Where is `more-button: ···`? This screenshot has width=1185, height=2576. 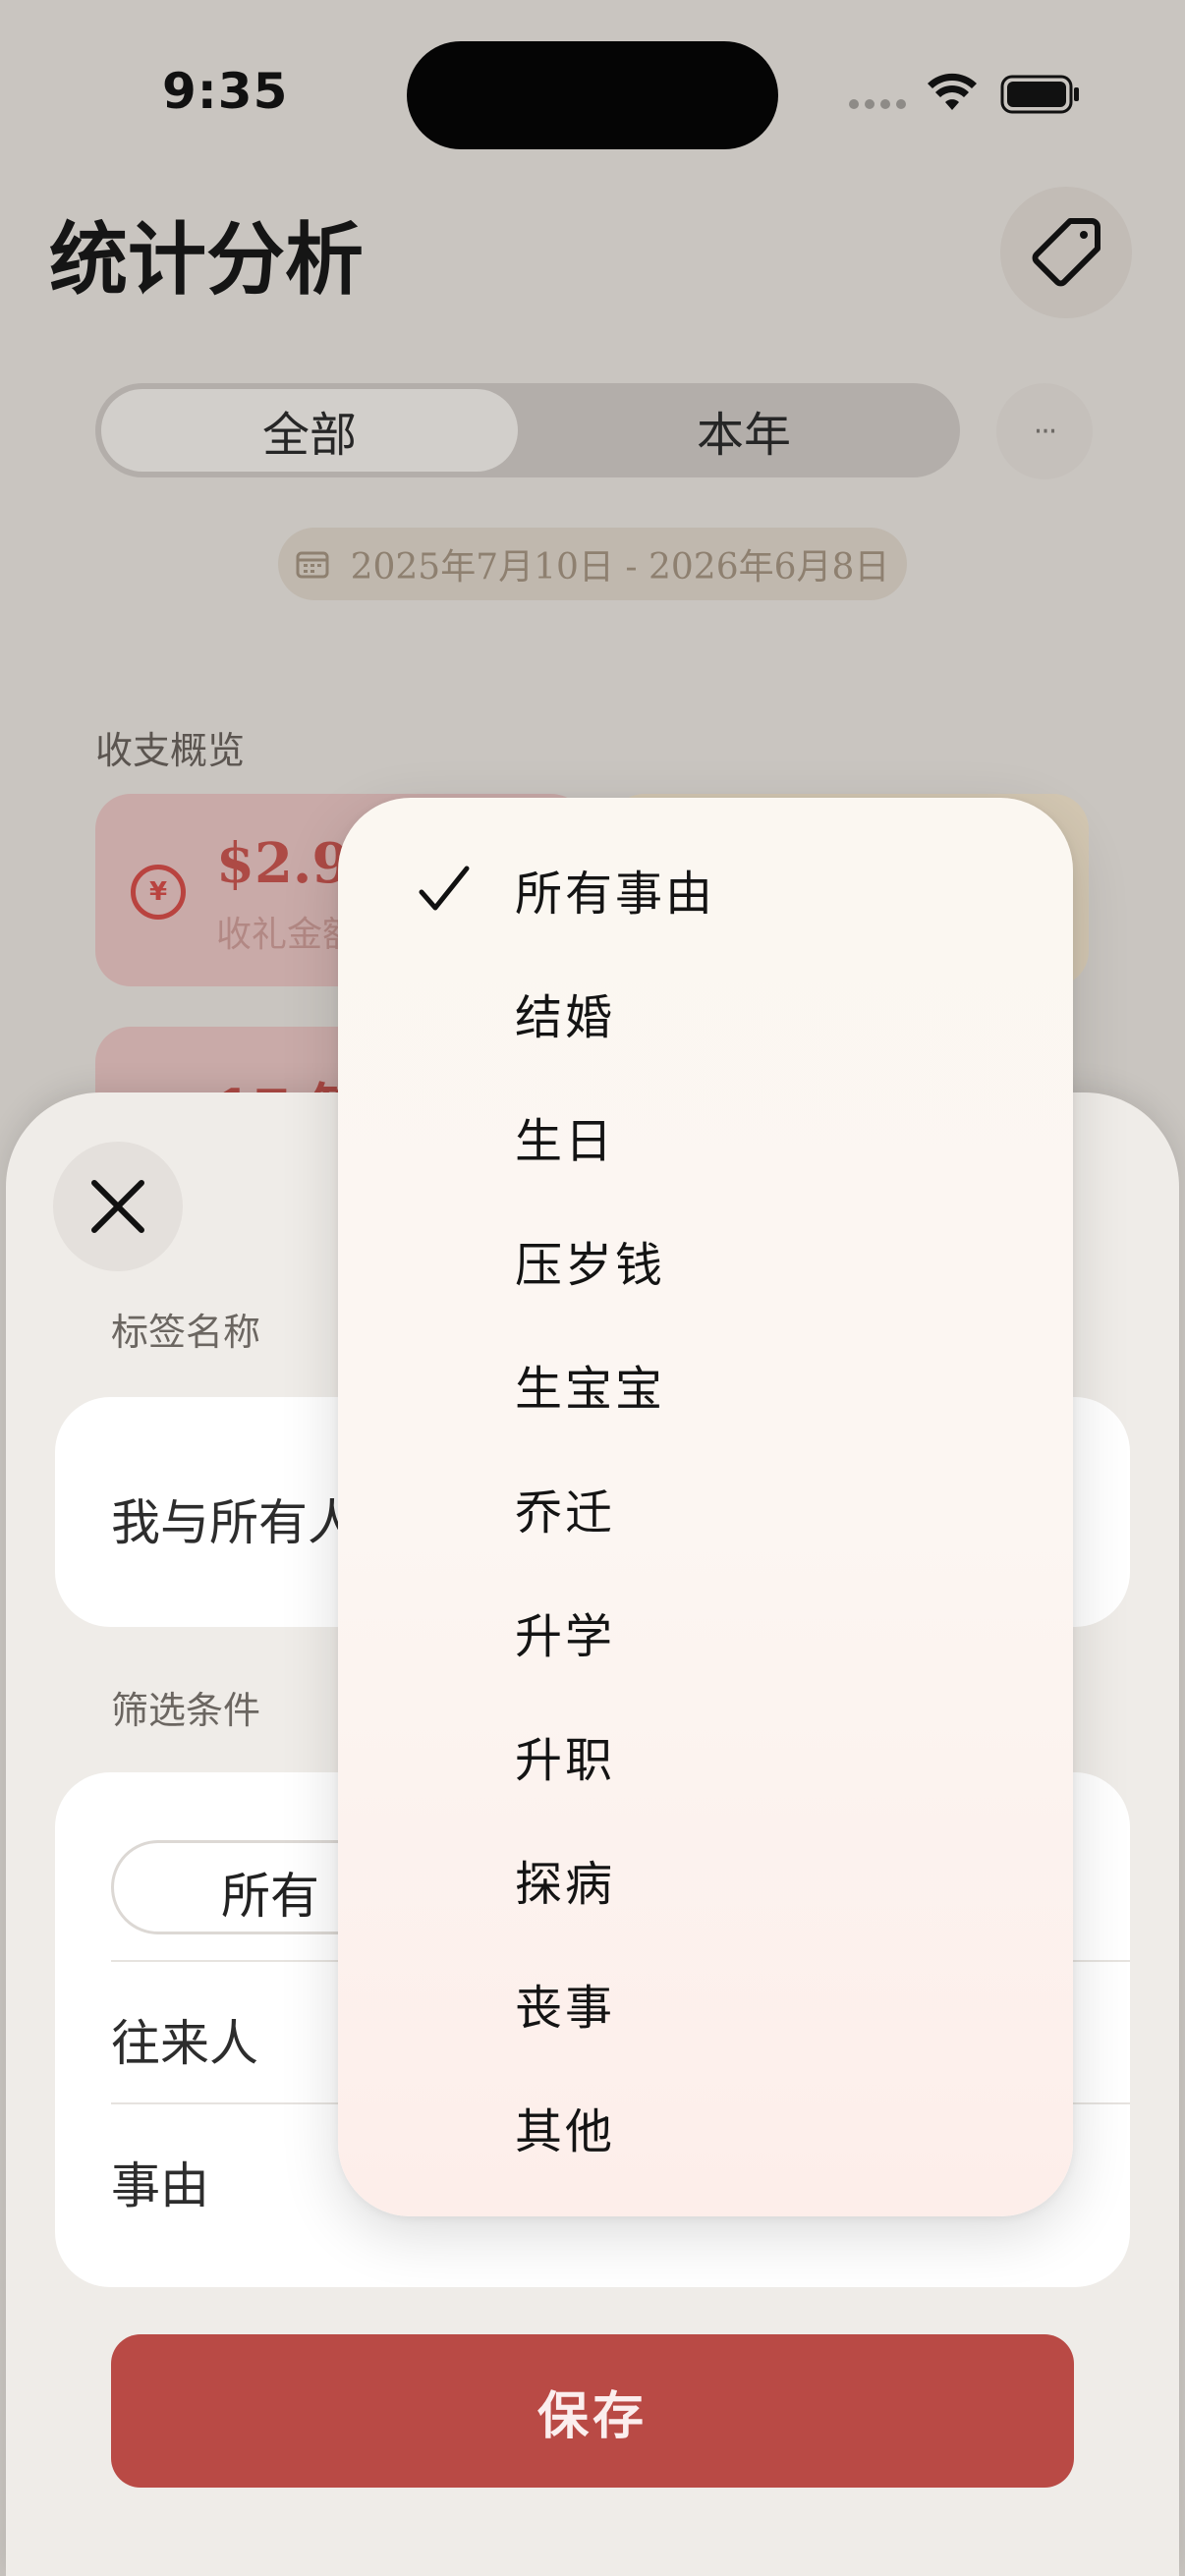 more-button: ··· is located at coordinates (1045, 431).